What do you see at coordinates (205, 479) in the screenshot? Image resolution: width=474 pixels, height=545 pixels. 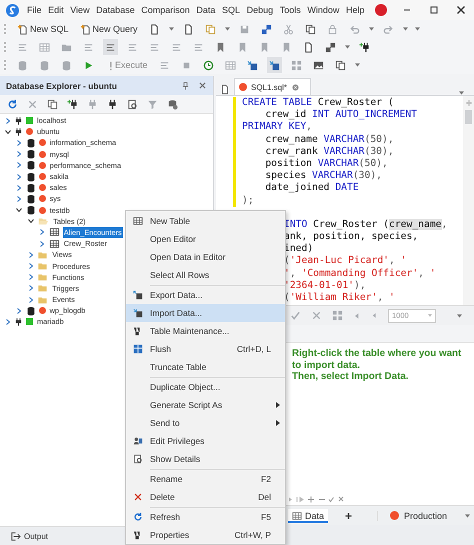 I see `menu-item: Rename F2` at bounding box center [205, 479].